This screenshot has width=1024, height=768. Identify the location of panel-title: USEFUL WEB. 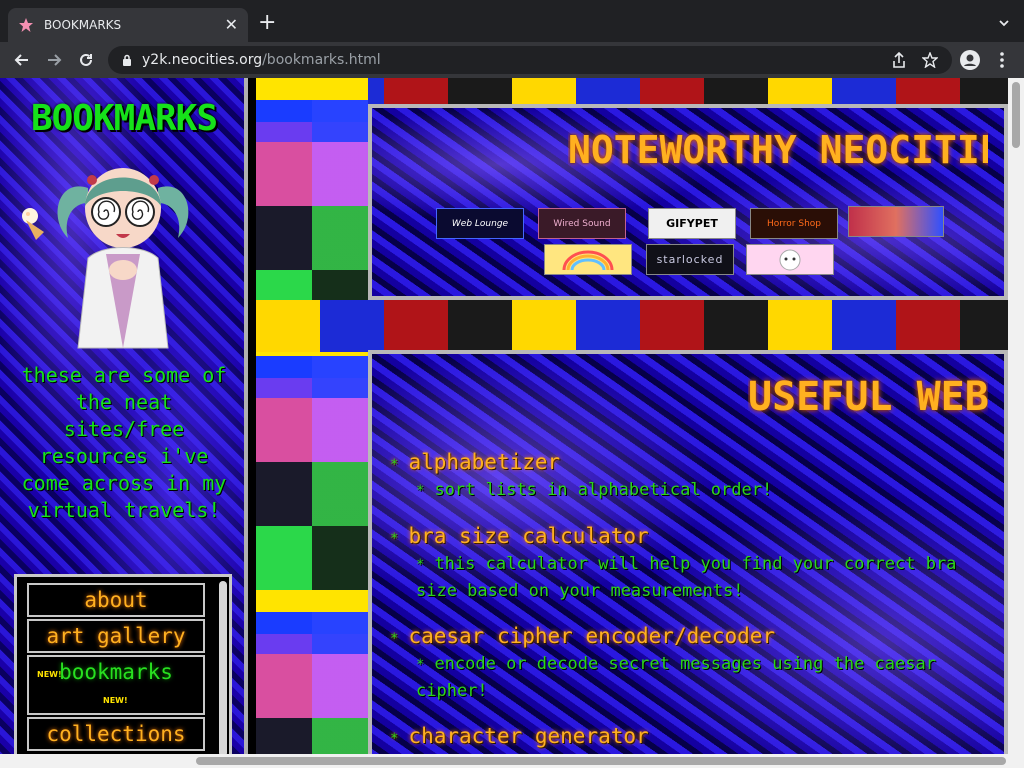
(868, 397).